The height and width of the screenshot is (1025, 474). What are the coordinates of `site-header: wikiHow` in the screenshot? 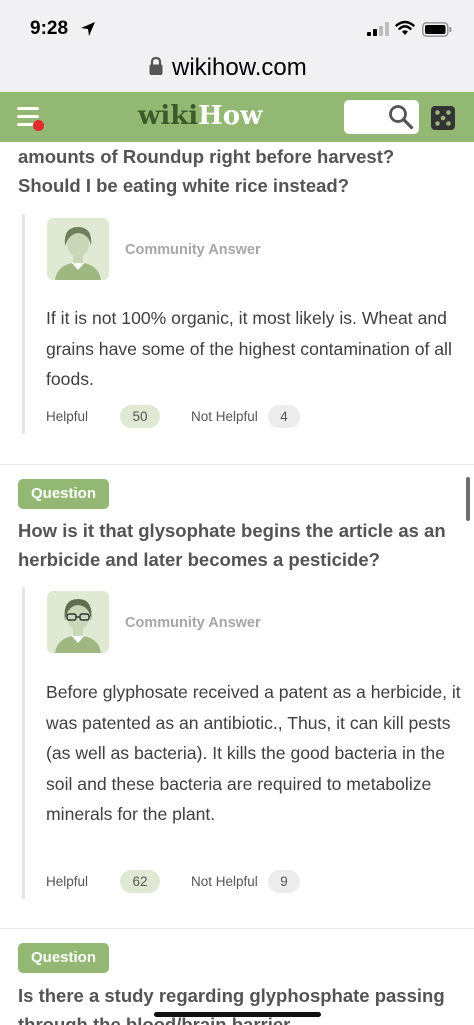 It's located at (237, 117).